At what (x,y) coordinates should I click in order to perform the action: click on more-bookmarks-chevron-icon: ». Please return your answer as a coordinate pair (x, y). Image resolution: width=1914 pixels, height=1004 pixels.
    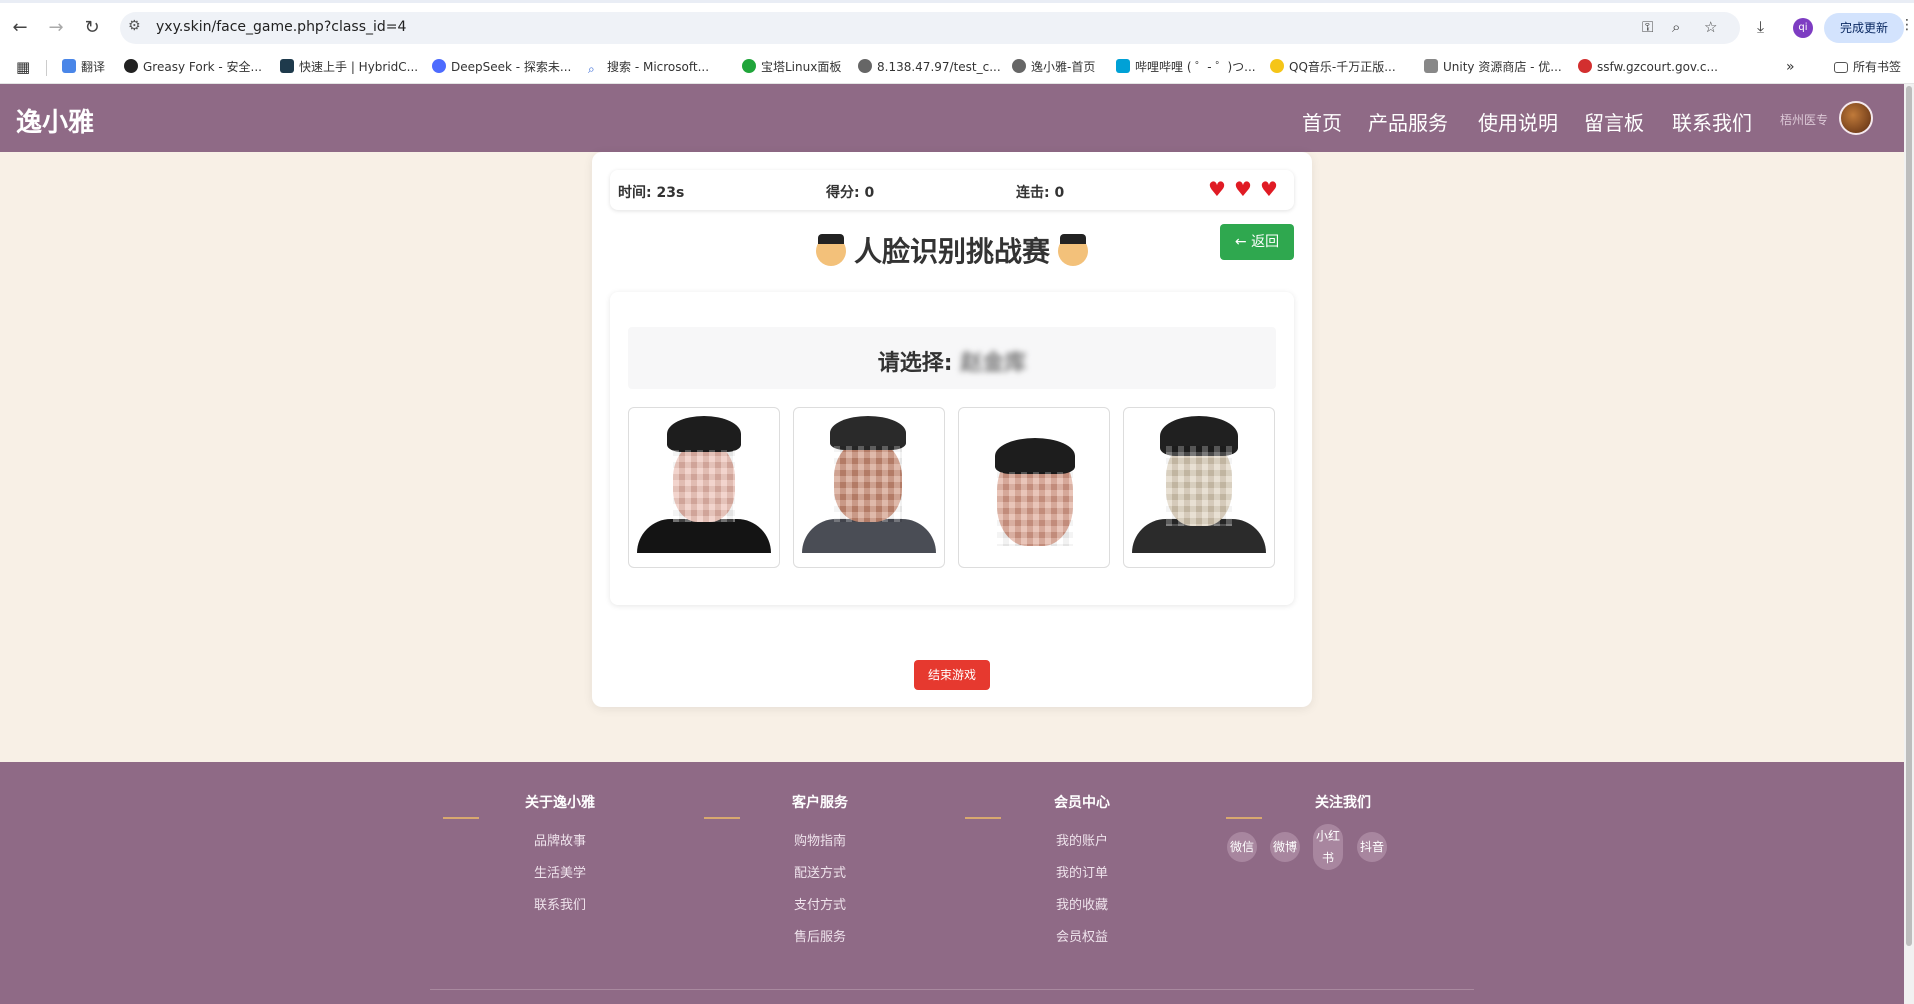
    Looking at the image, I should click on (1790, 68).